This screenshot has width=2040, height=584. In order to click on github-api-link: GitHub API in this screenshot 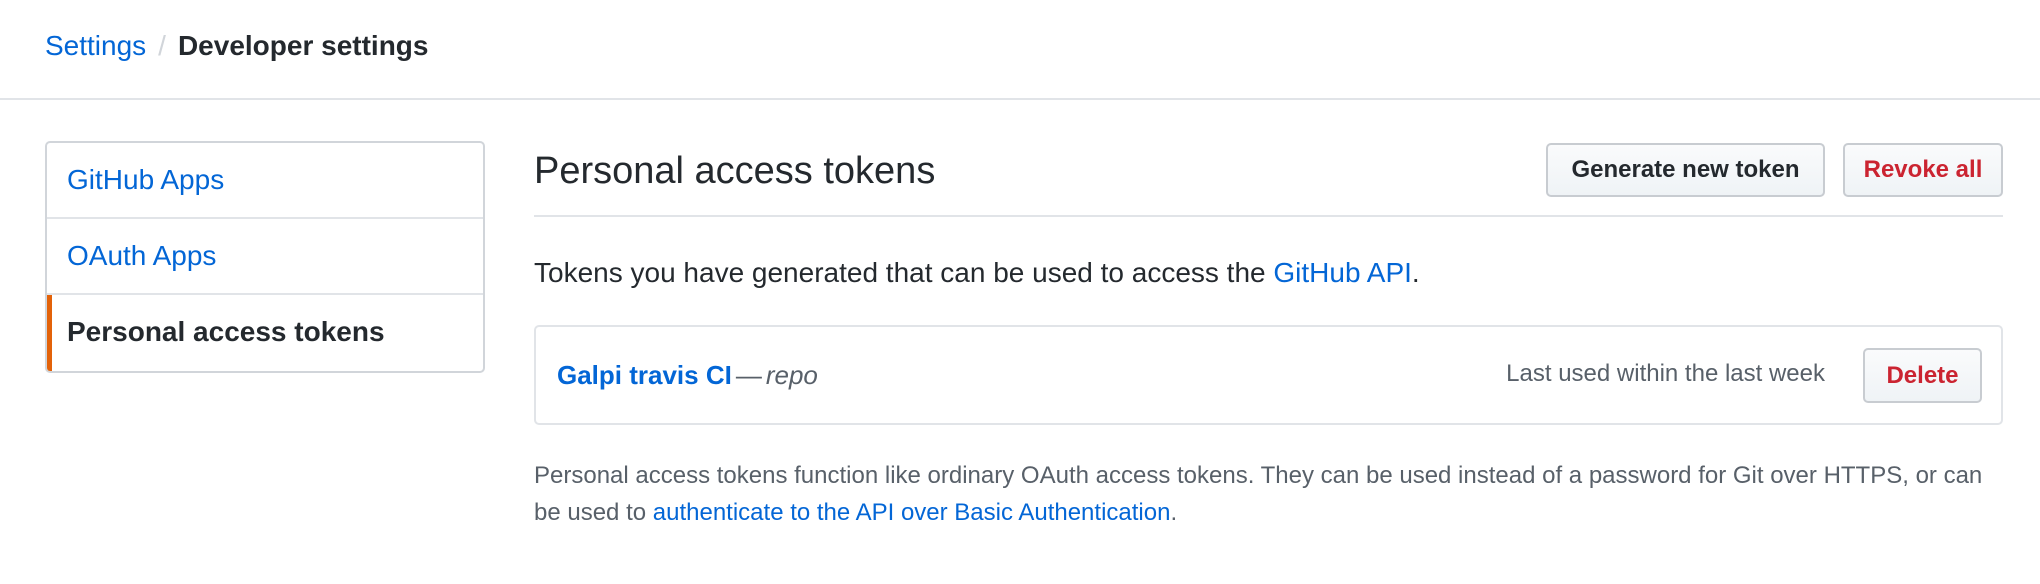, I will do `click(1342, 272)`.